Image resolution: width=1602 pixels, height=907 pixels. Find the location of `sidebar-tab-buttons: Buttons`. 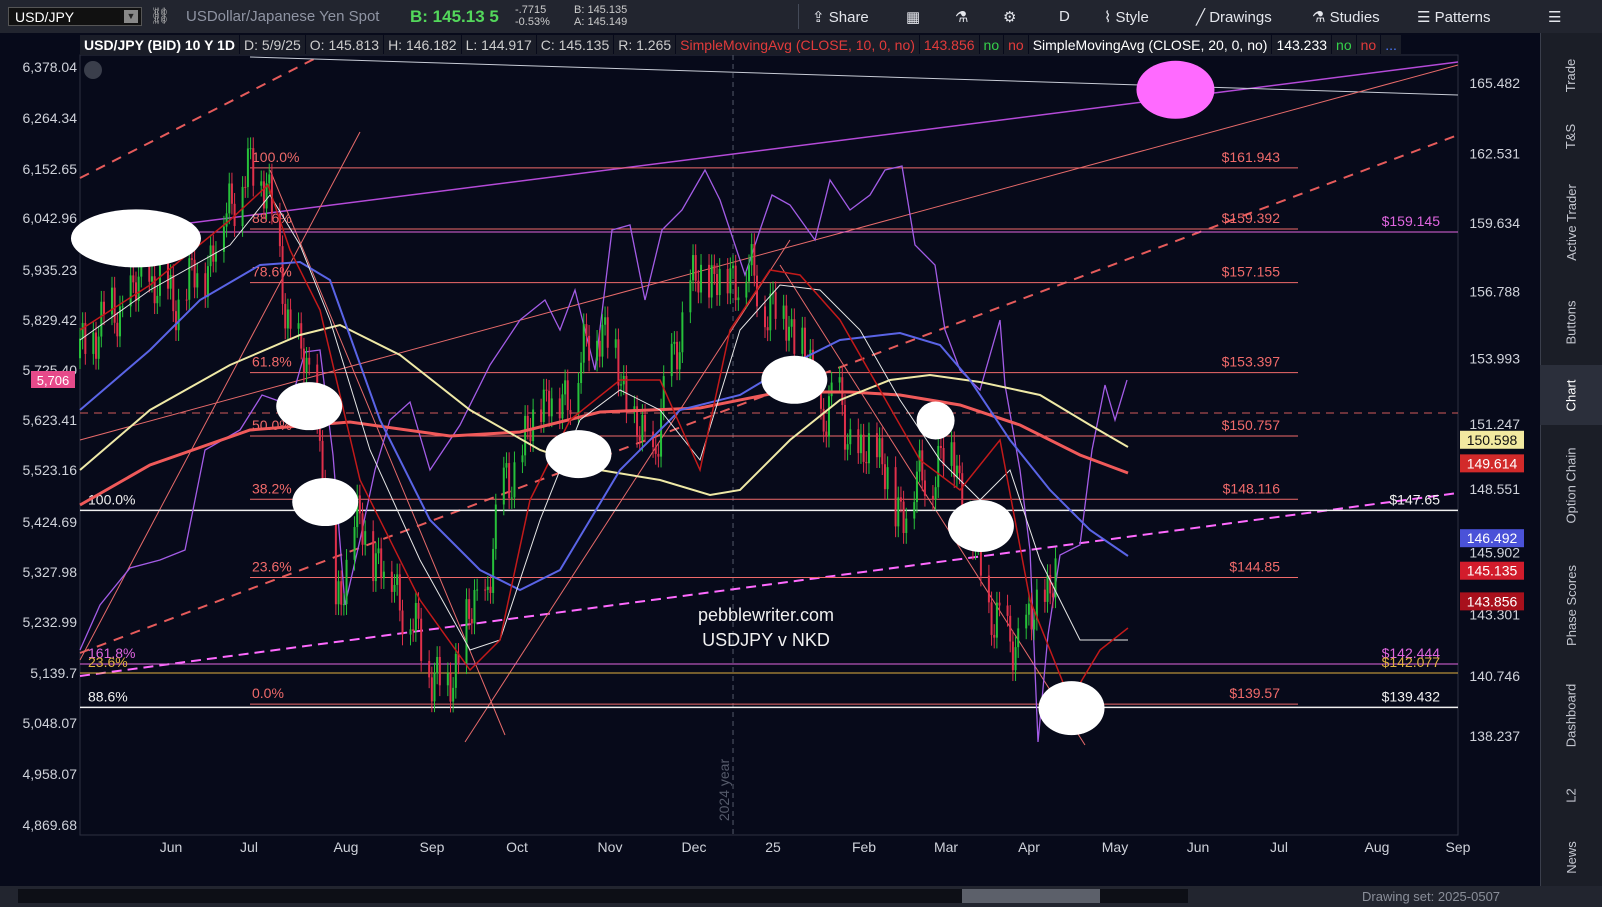

sidebar-tab-buttons: Buttons is located at coordinates (1571, 322).